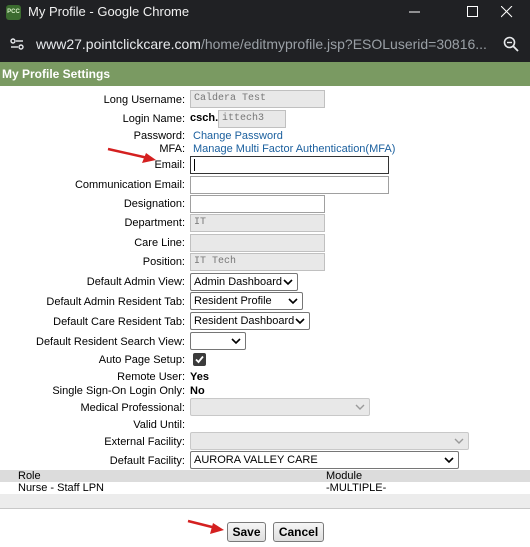  What do you see at coordinates (159, 425) in the screenshot?
I see `valid-until-label: Valid Until:` at bounding box center [159, 425].